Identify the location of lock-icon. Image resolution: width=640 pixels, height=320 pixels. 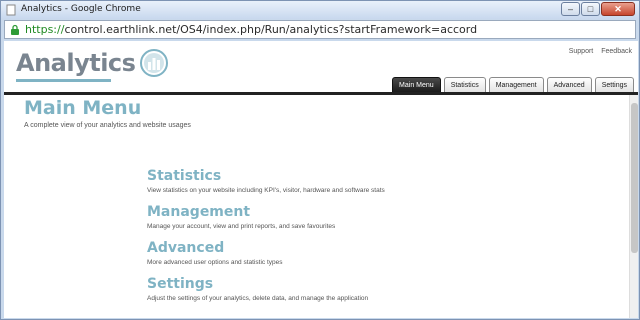
(15, 29).